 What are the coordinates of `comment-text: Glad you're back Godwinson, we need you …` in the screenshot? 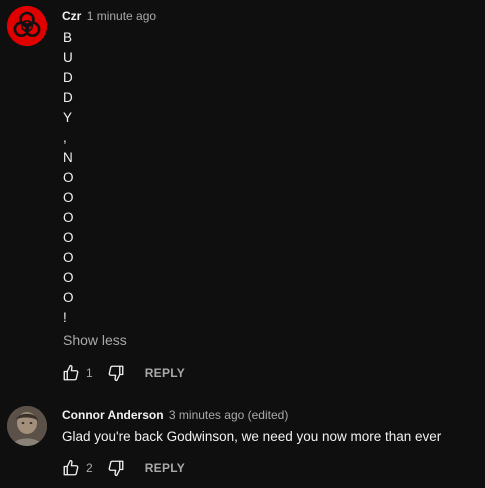 It's located at (252, 436).